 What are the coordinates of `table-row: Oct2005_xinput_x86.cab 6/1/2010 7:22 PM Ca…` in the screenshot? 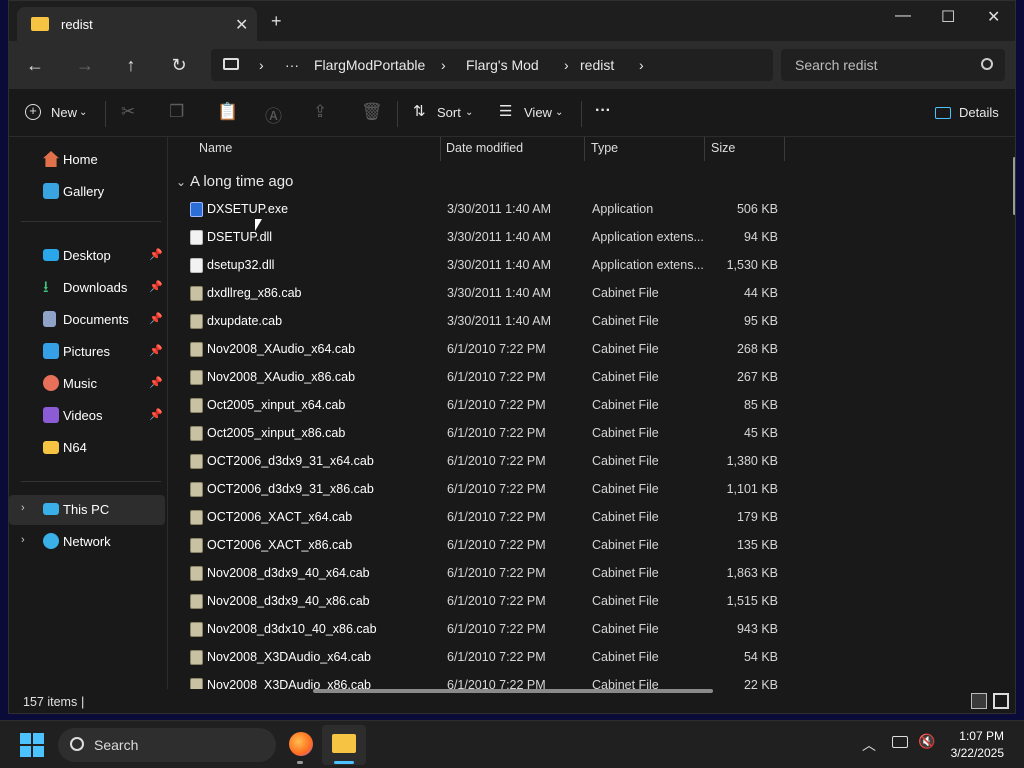 It's located at (486, 433).